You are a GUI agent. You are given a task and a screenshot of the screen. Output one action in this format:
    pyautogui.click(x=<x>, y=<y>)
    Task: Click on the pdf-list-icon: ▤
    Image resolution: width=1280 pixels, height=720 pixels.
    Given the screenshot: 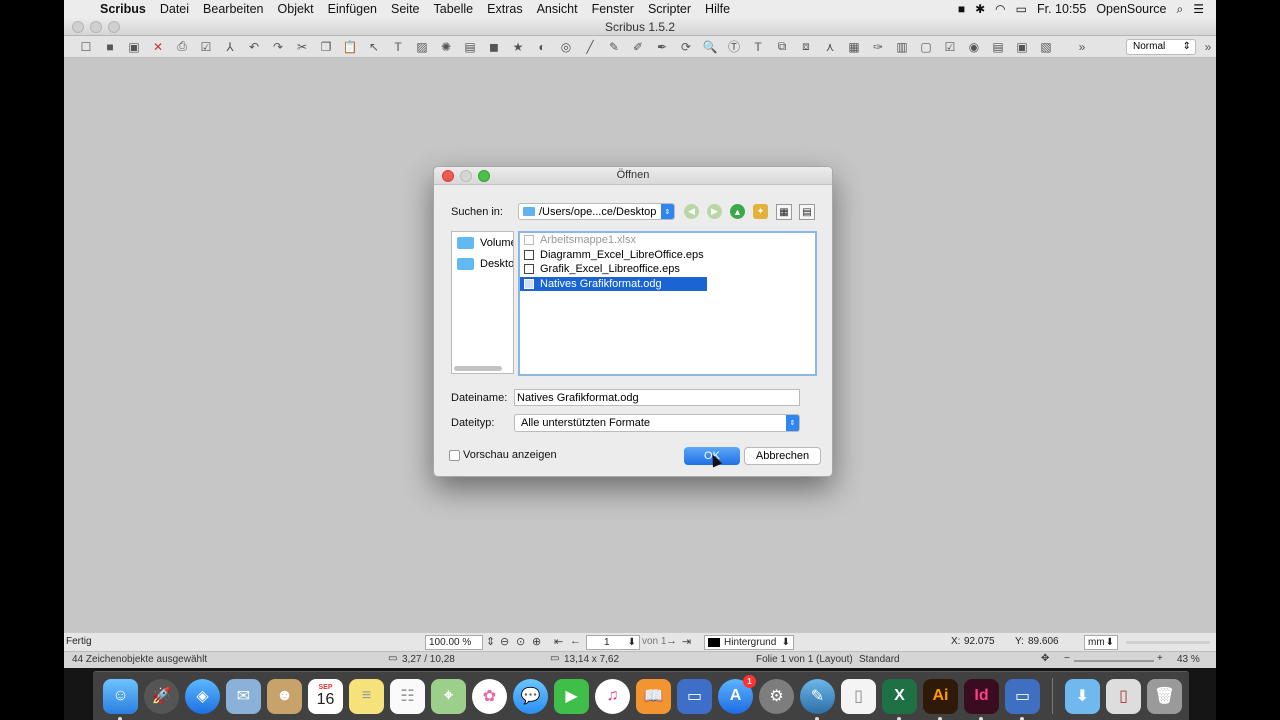 What is the action you would take?
    pyautogui.click(x=998, y=47)
    